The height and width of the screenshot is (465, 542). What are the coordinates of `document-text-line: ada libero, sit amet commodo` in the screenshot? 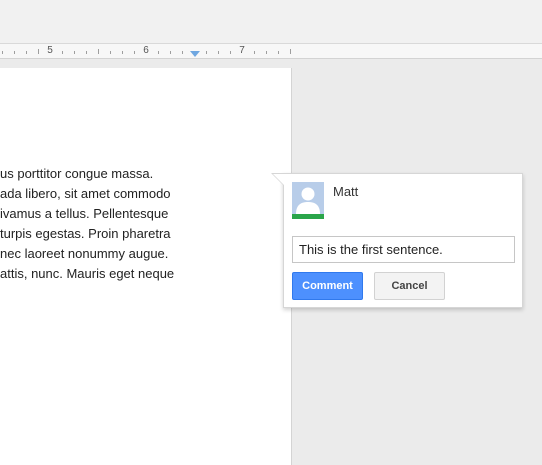 It's located at (85, 193).